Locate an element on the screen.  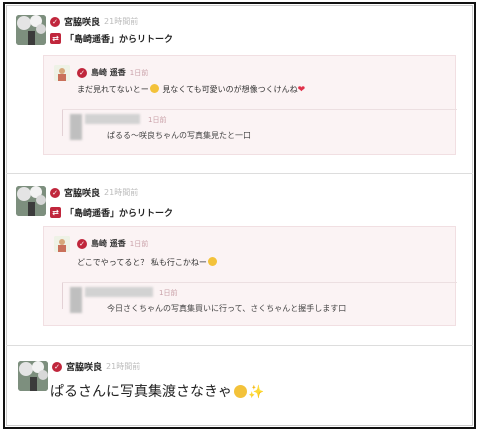
quoted-text: どこでやってると？ 私も行こかねー is located at coordinates (147, 262).